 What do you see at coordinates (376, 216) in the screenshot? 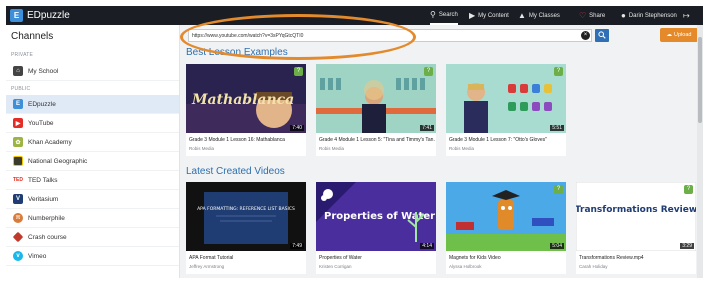
I see `video-thumbnail: Properties of Water 4:14` at bounding box center [376, 216].